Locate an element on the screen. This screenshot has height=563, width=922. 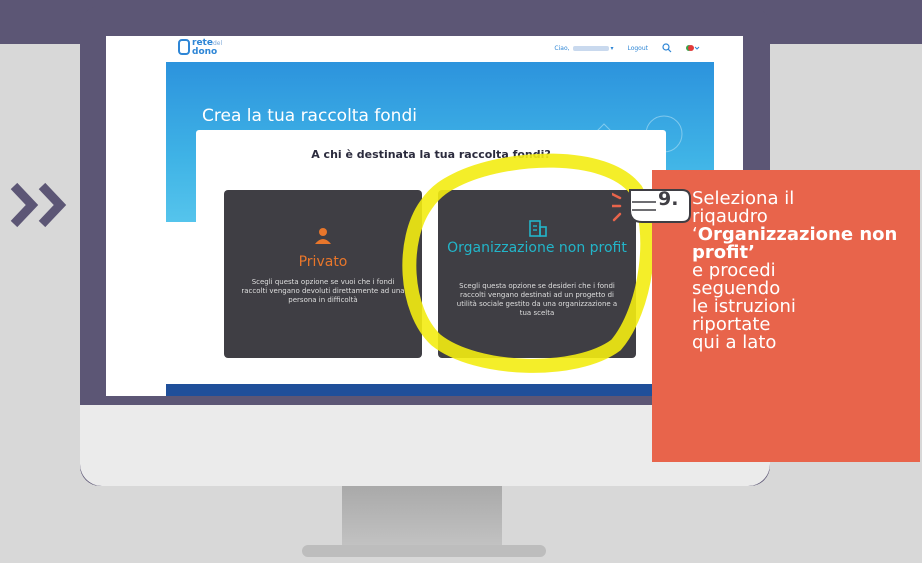
search-icon is located at coordinates (667, 48).